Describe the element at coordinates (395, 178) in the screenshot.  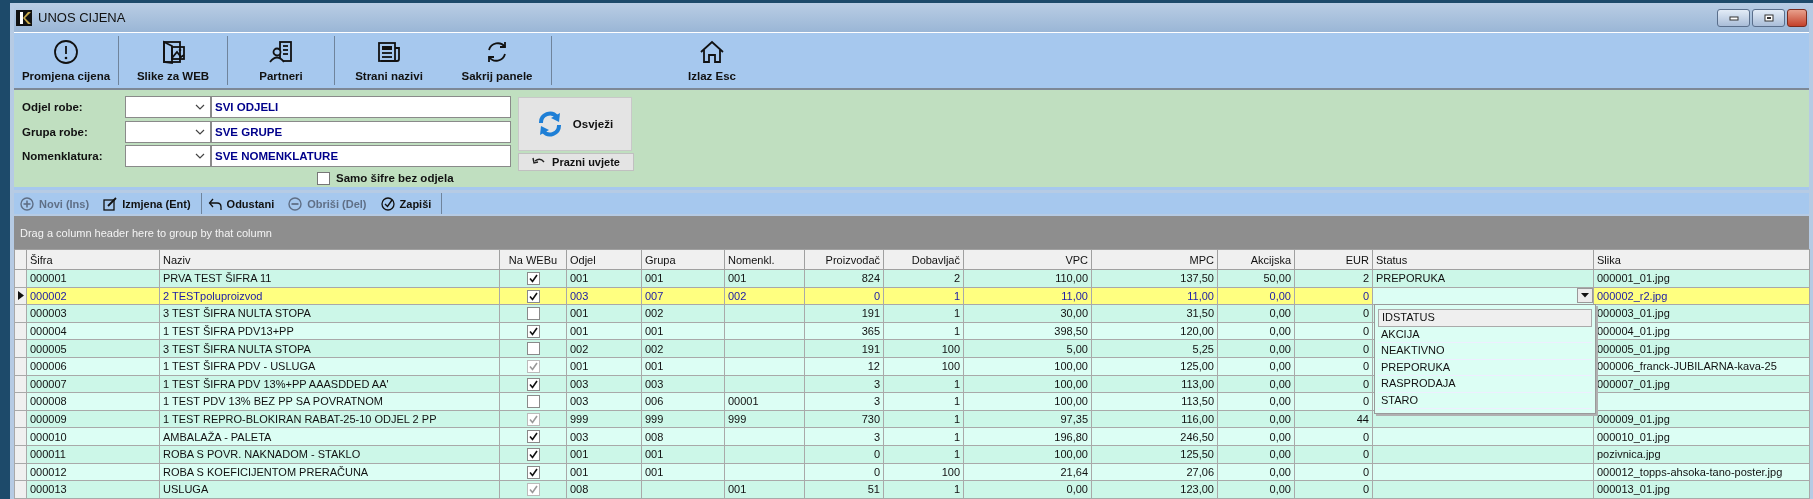
I see `checkbox-label: Samo šifre bez odjela` at that location.